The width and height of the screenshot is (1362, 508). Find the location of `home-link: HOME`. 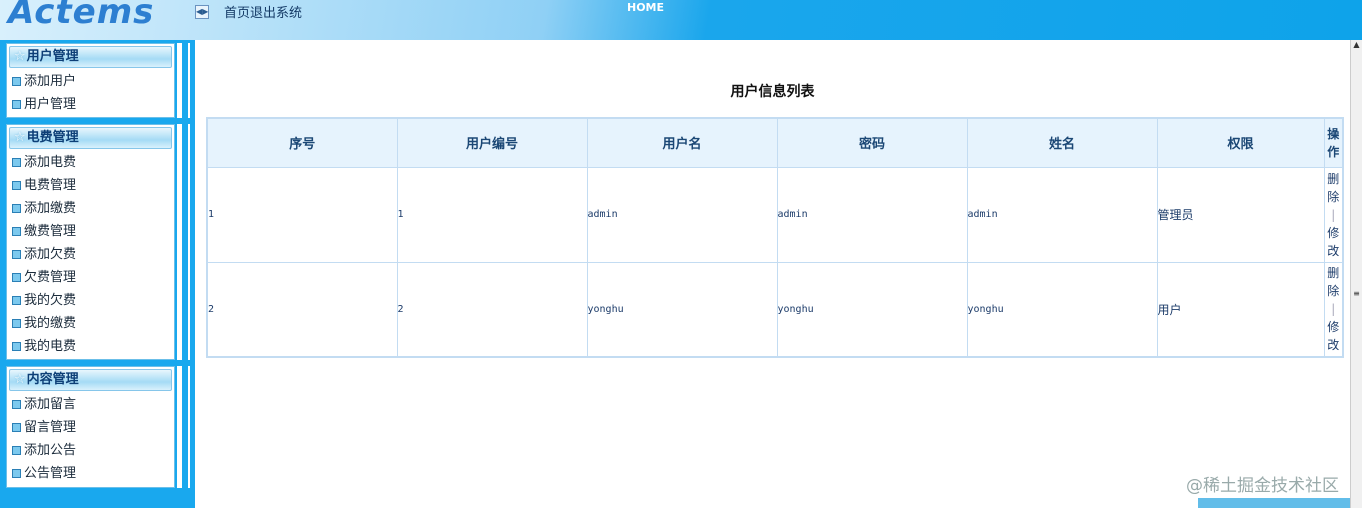

home-link: HOME is located at coordinates (645, 7).